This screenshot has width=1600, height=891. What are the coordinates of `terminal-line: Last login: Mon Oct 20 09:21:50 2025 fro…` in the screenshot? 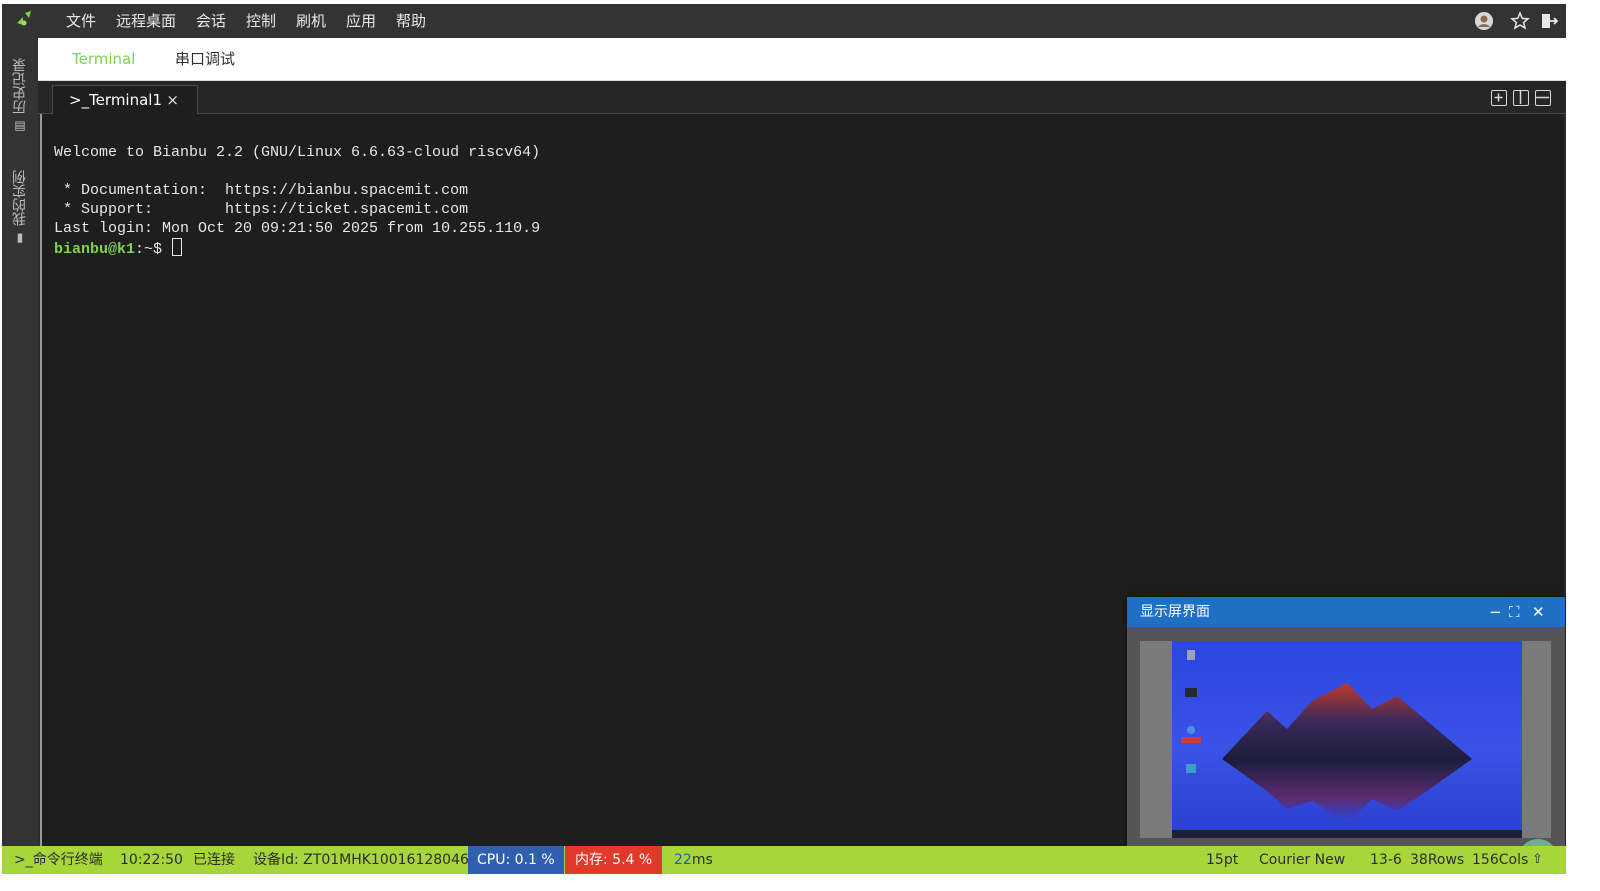 It's located at (297, 228).